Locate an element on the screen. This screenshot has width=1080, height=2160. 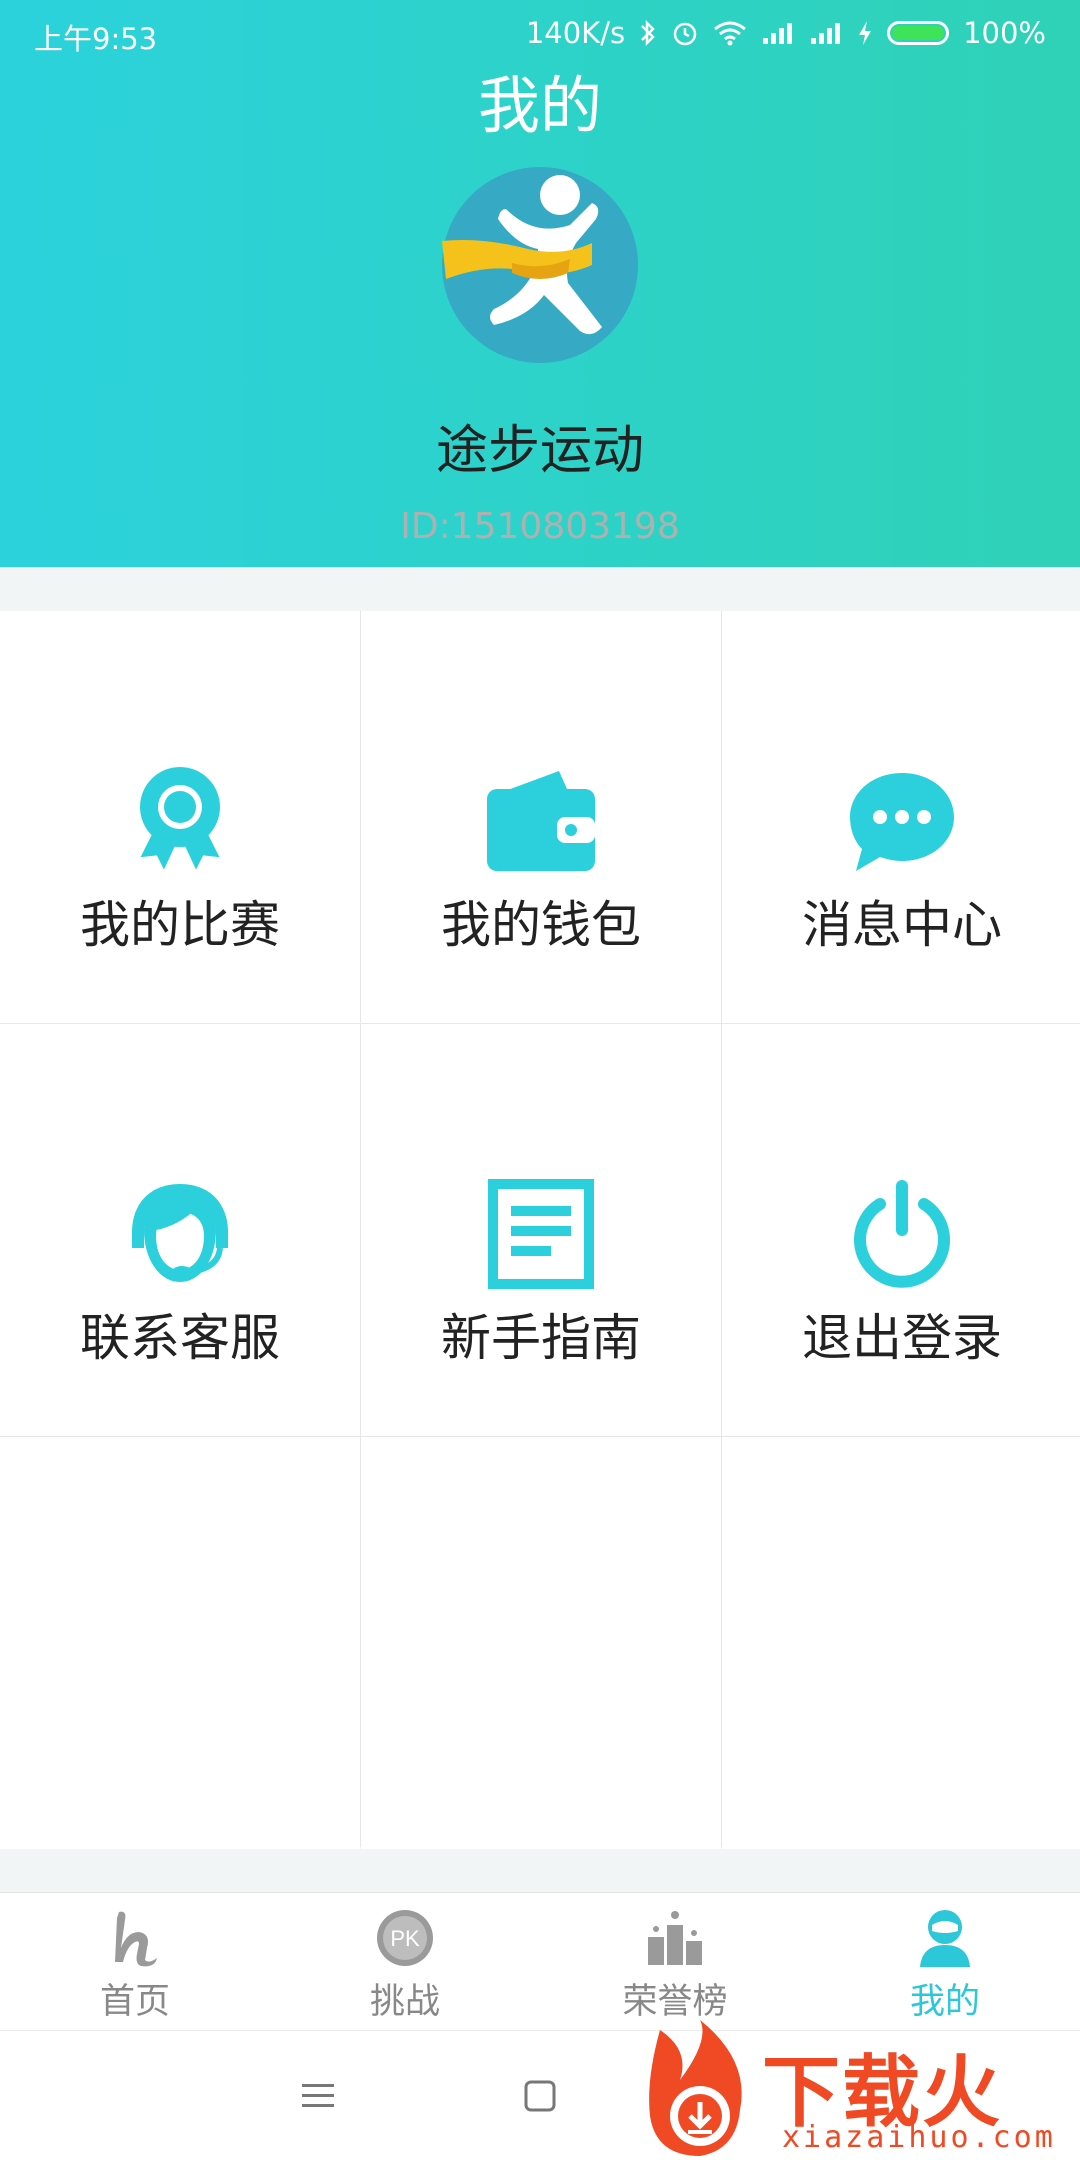
tab-home: 首页 is located at coordinates (135, 1961).